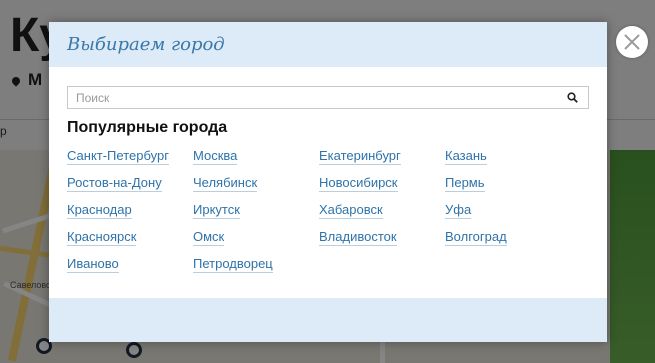 This screenshot has height=363, width=655. What do you see at coordinates (255, 267) in the screenshot?
I see `city-link: Петродворец` at bounding box center [255, 267].